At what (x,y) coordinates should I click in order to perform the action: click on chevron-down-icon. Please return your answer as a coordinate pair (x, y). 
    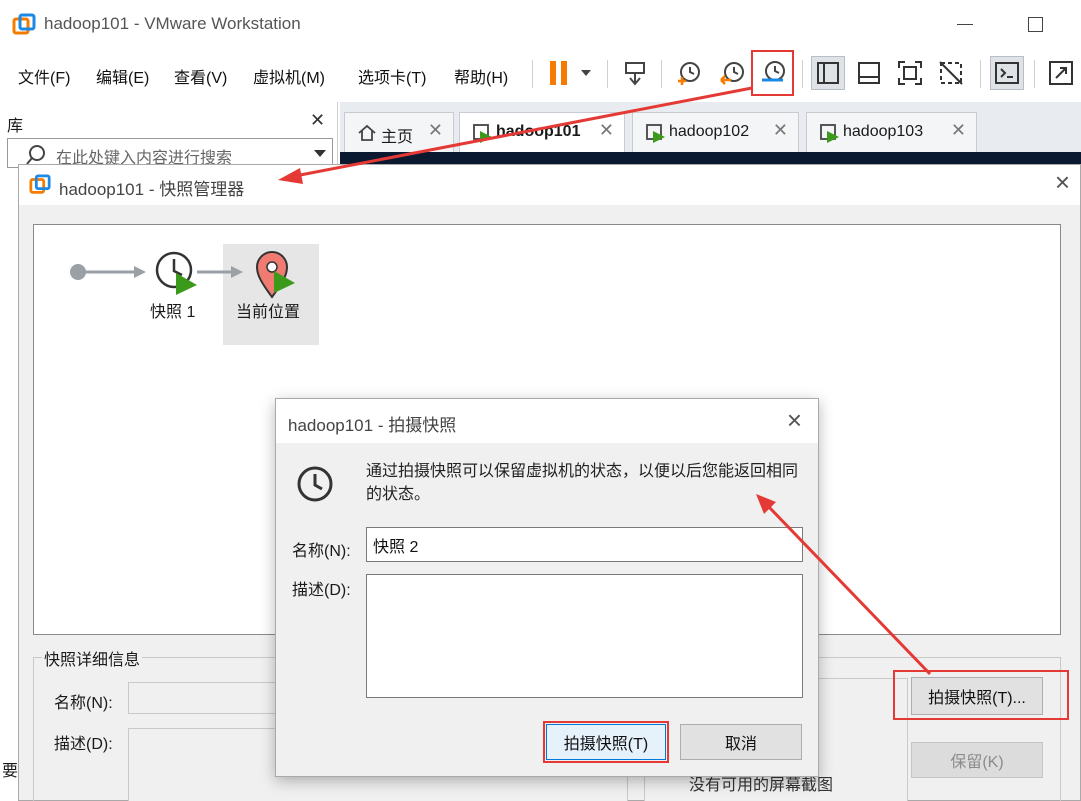
    Looking at the image, I should click on (320, 153).